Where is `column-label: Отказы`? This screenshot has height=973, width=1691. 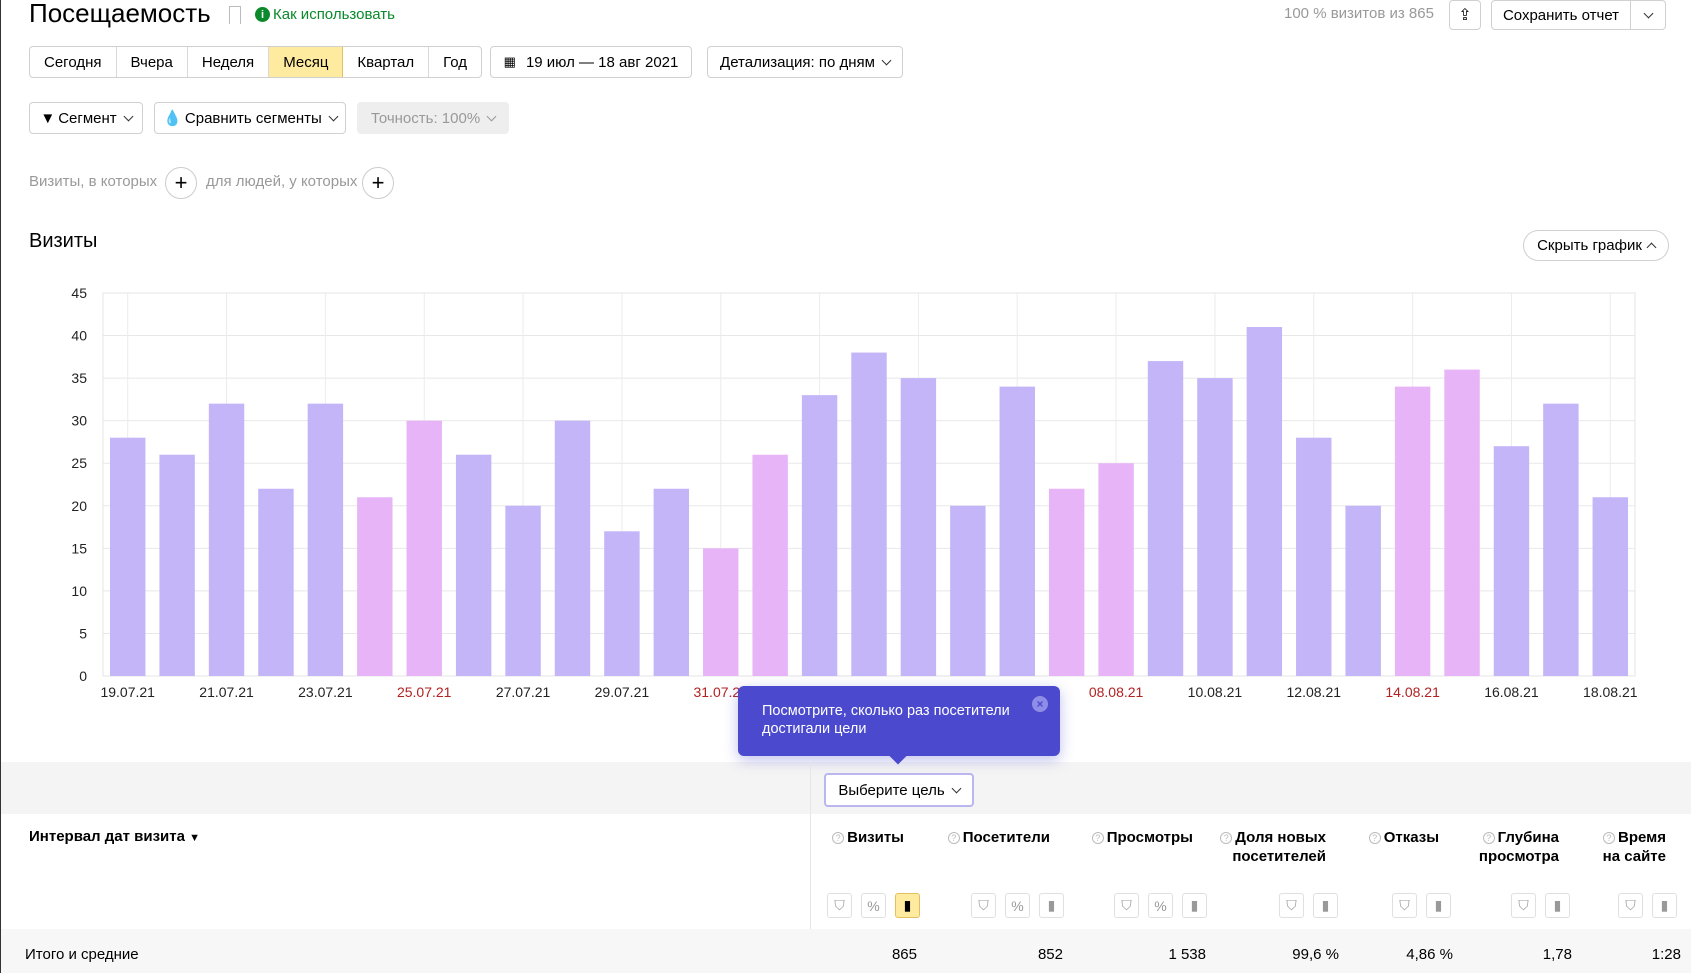
column-label: Отказы is located at coordinates (1411, 837).